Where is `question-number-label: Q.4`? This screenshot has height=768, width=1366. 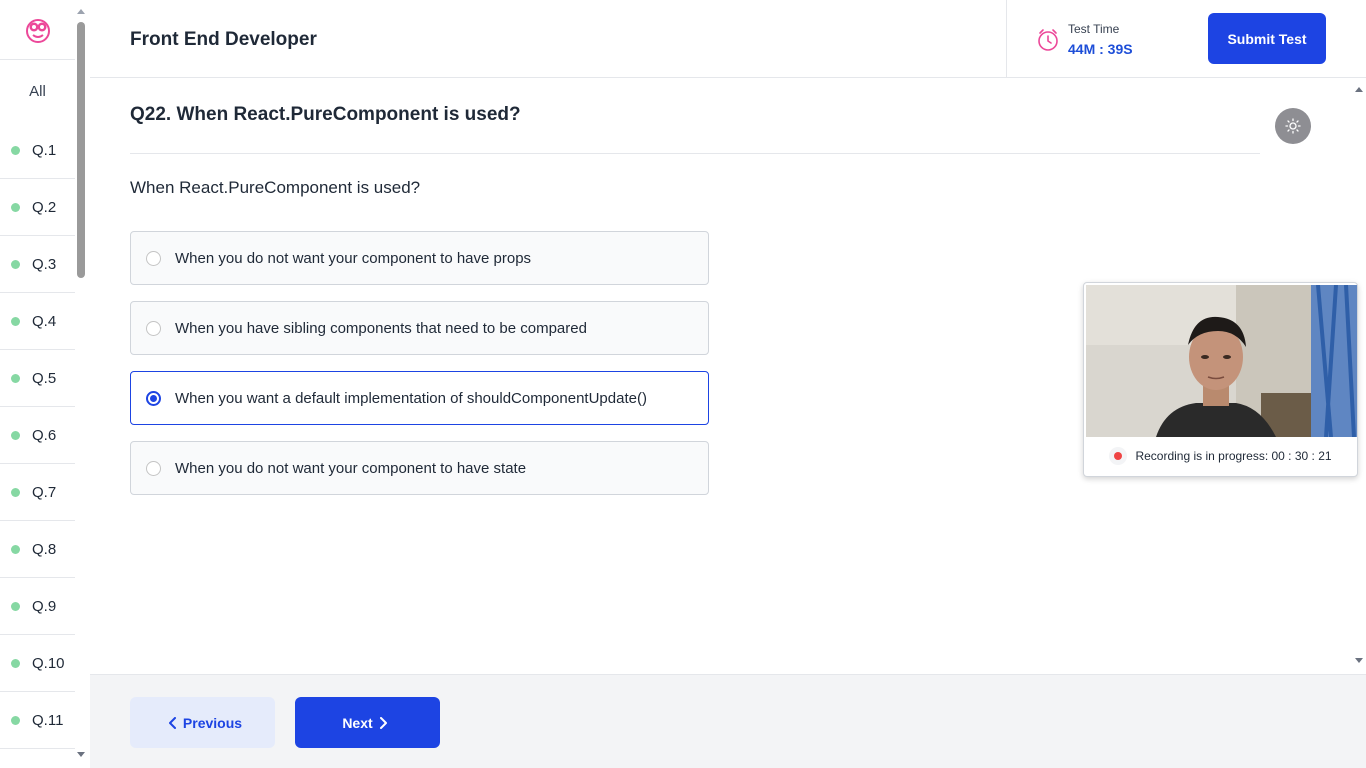 question-number-label: Q.4 is located at coordinates (44, 321).